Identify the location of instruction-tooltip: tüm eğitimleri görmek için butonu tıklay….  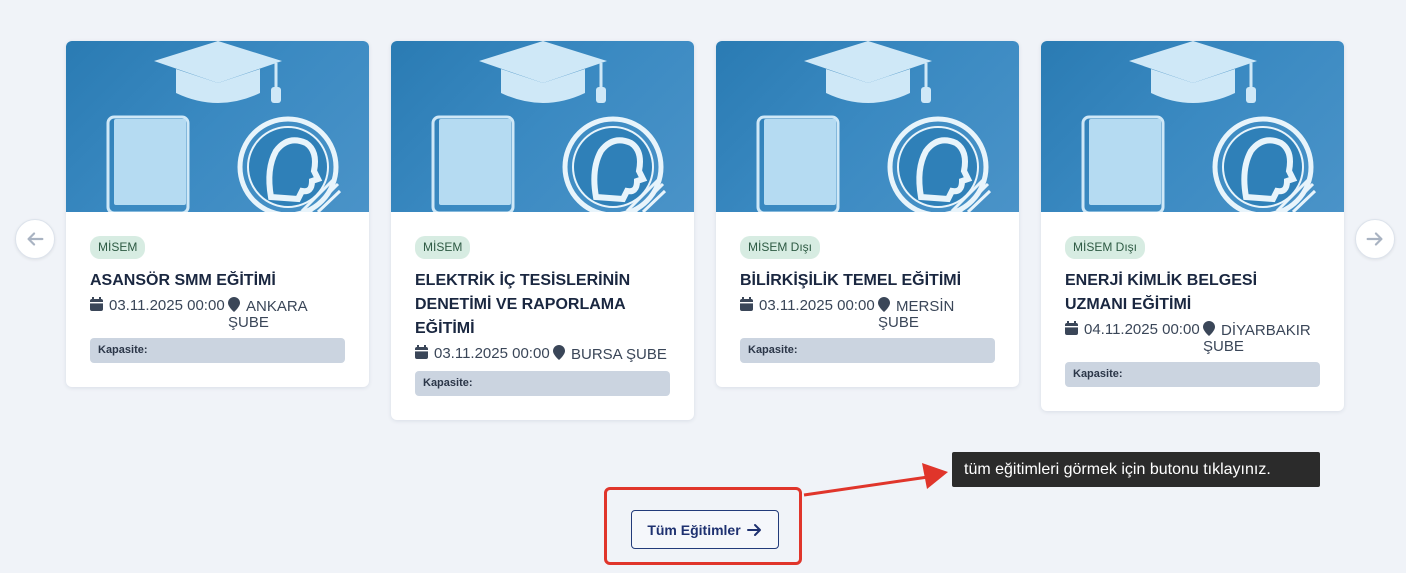
(1136, 469).